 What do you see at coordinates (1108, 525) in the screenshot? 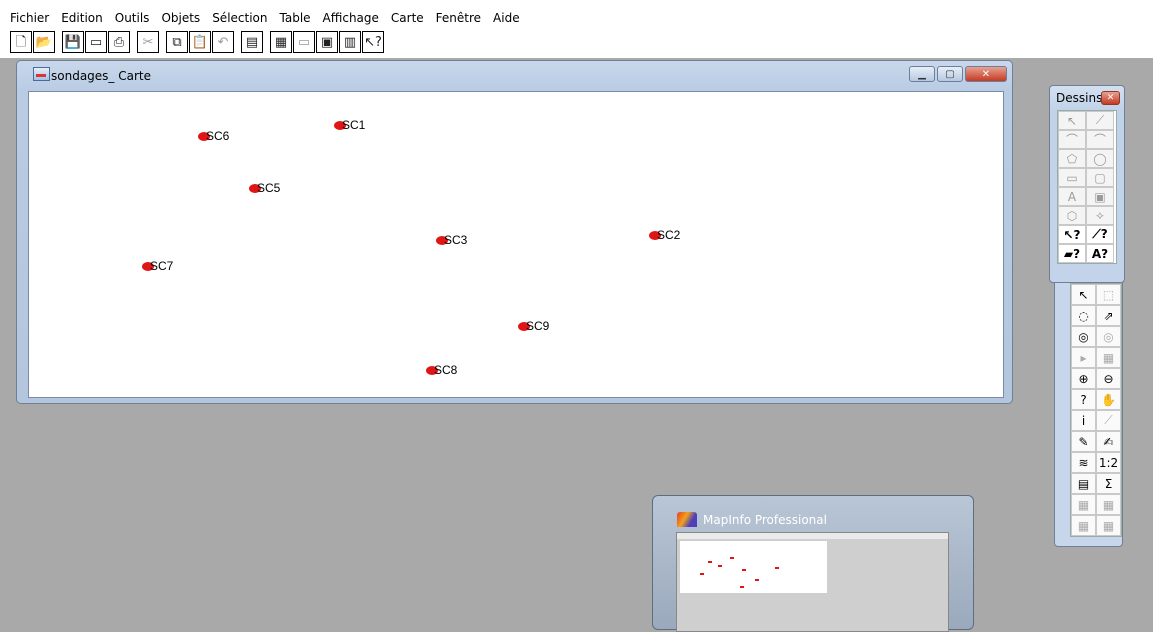
I see `outils-tool-11-1: ▦` at bounding box center [1108, 525].